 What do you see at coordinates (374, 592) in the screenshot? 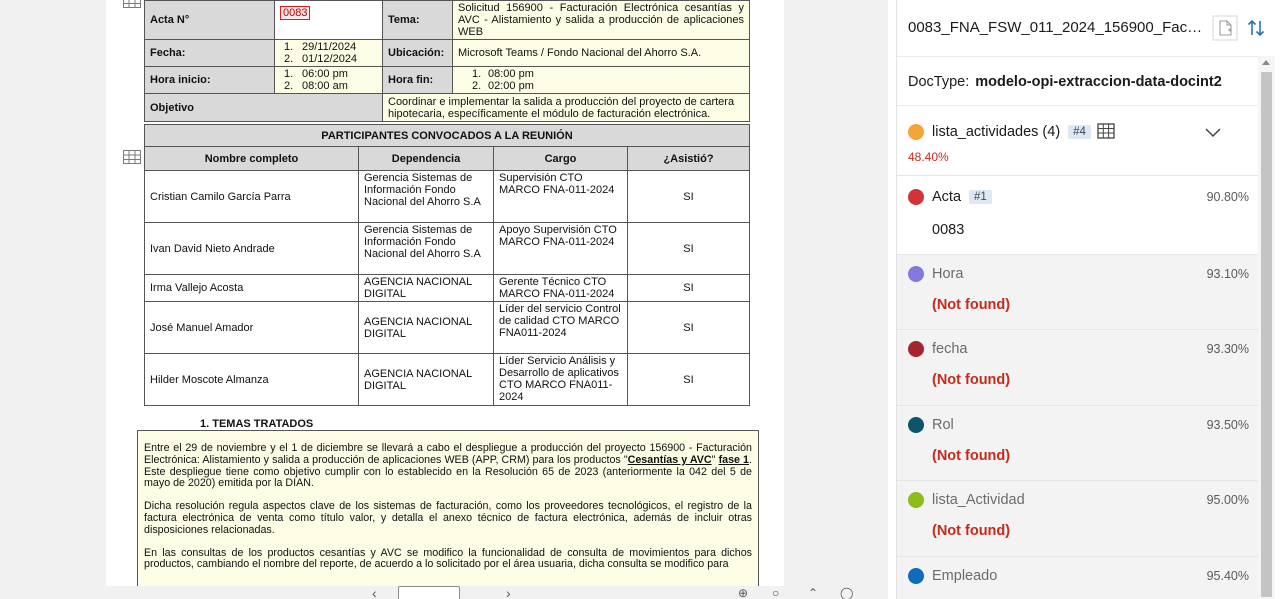
I see `previous-page-icon: ‹` at bounding box center [374, 592].